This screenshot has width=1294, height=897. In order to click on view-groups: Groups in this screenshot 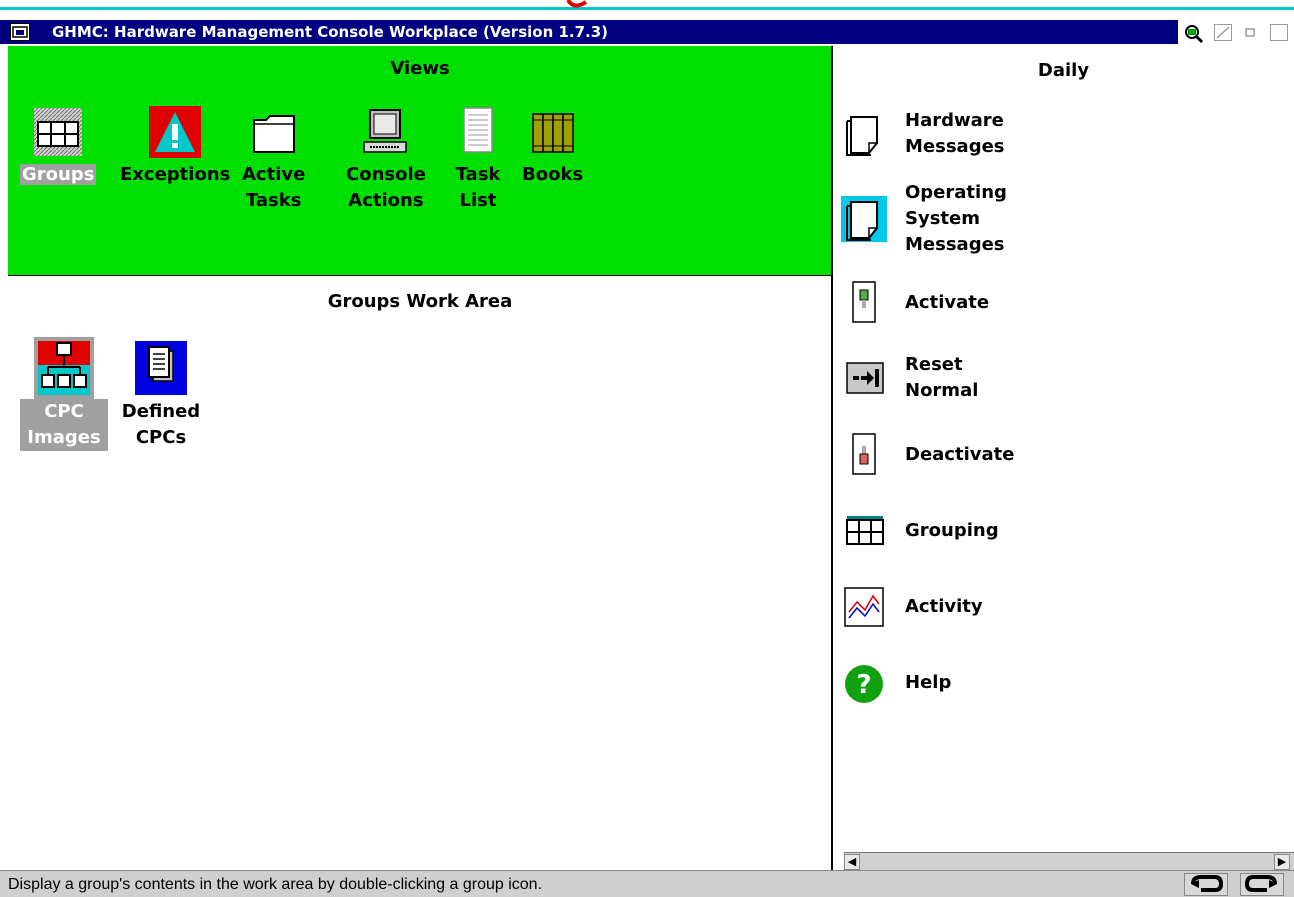, I will do `click(58, 147)`.